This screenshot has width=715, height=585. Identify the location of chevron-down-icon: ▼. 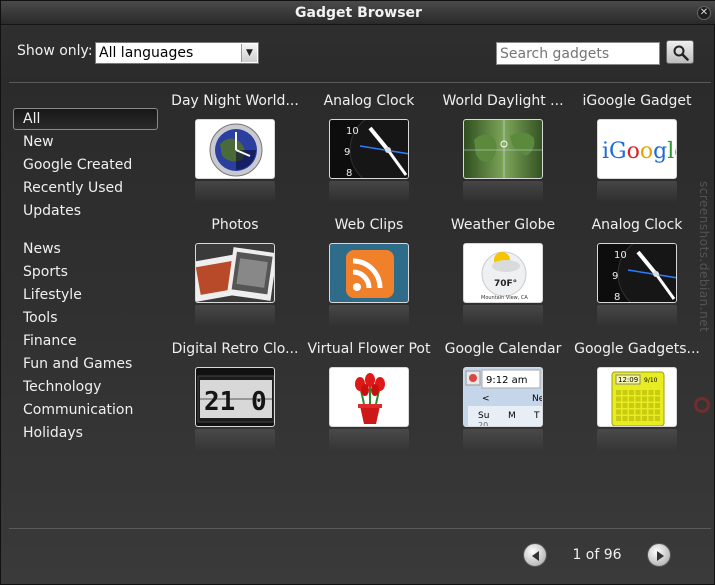
(249, 53).